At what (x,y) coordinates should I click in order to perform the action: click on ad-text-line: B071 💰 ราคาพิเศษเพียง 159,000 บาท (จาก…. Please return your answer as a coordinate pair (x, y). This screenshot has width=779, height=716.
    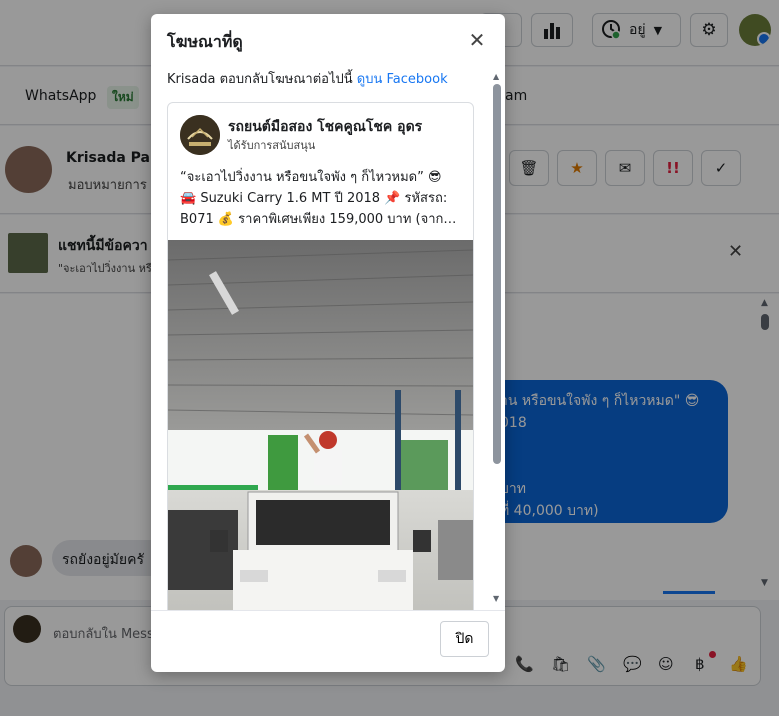
    Looking at the image, I should click on (318, 219).